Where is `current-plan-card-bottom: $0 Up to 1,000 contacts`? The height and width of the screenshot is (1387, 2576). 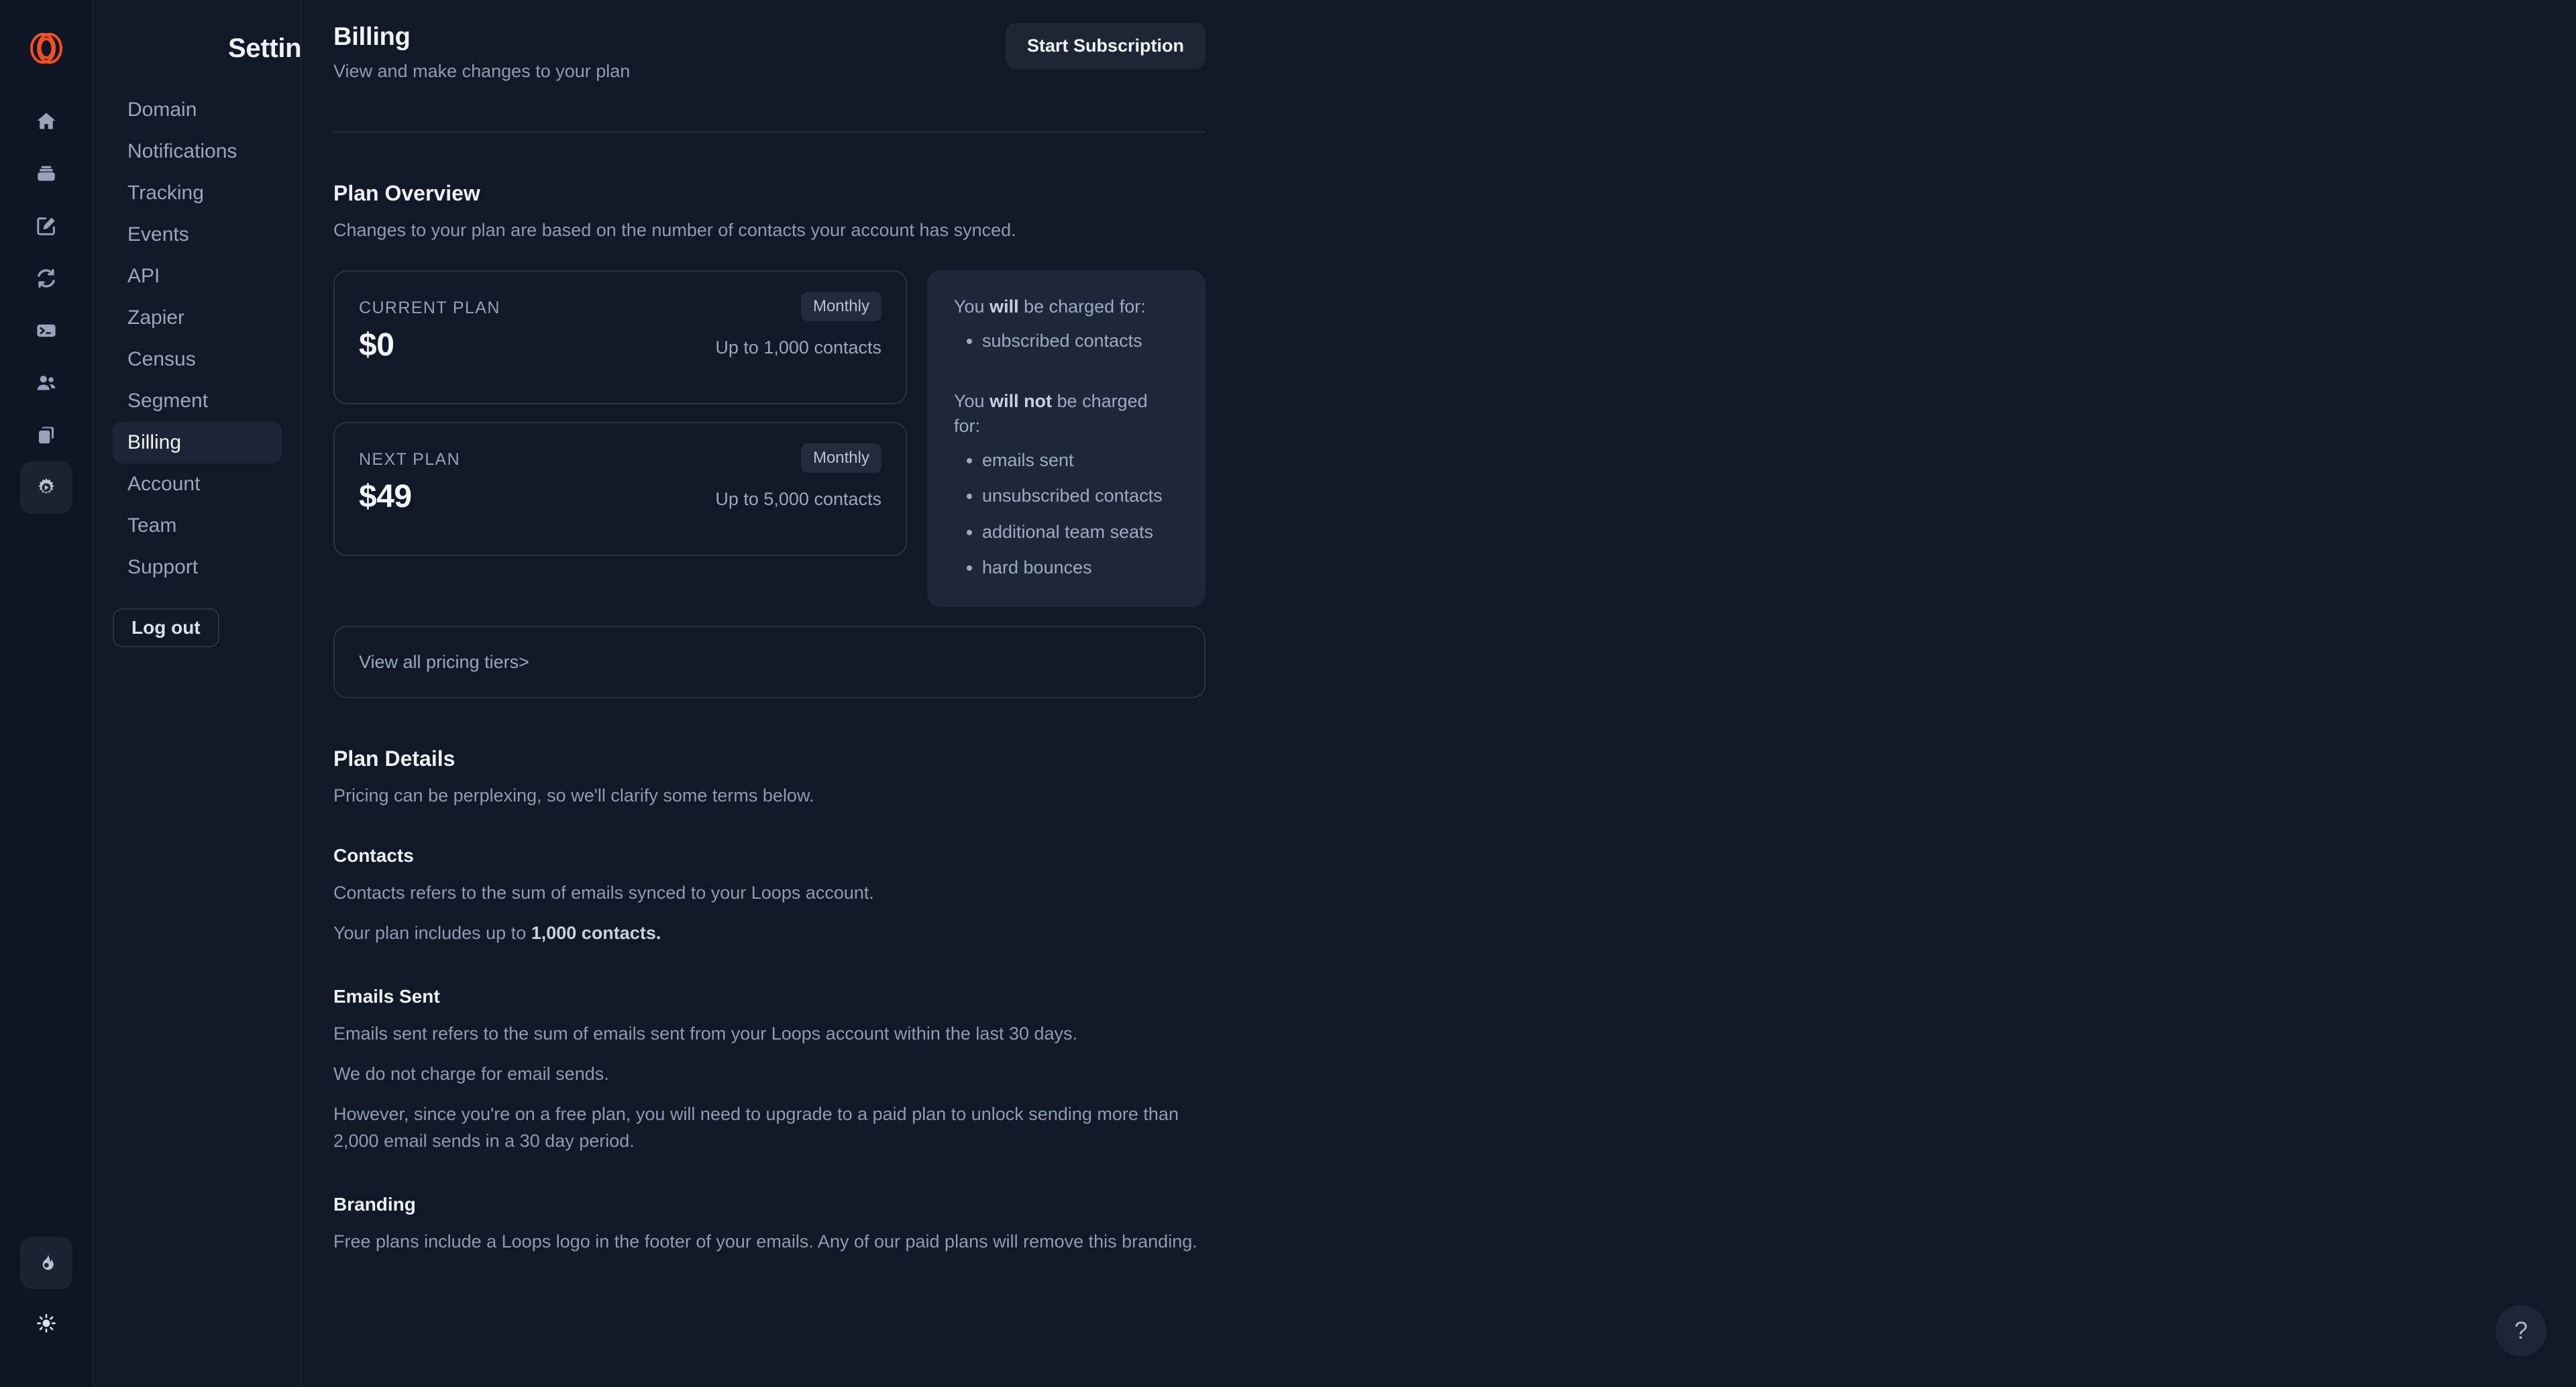
current-plan-card-bottom: $0 Up to 1,000 contacts is located at coordinates (620, 345).